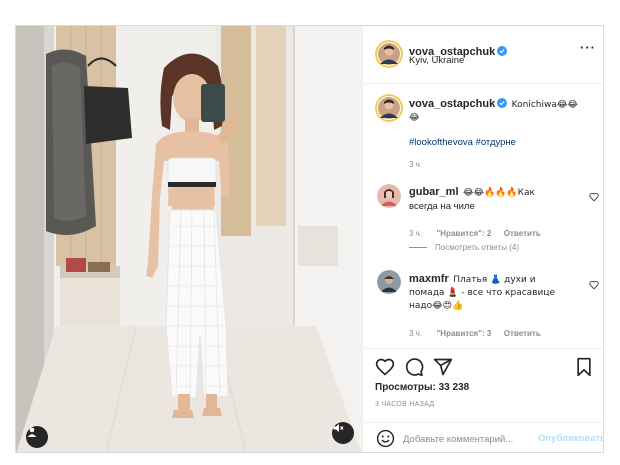 The width and height of the screenshot is (620, 465). What do you see at coordinates (470, 439) in the screenshot?
I see `comment-input` at bounding box center [470, 439].